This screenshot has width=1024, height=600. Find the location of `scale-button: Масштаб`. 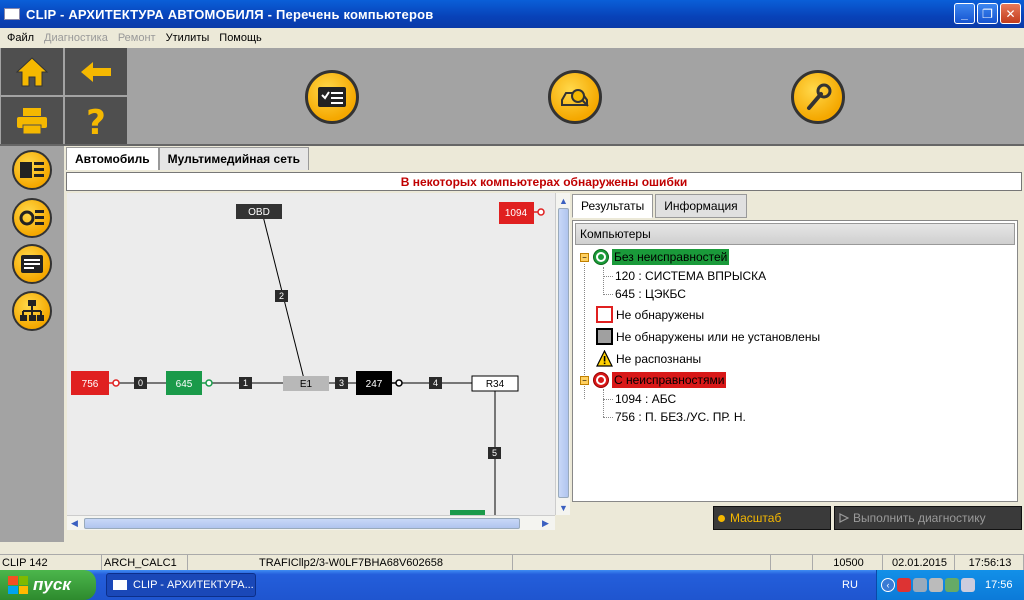

scale-button: Масштаб is located at coordinates (772, 518).